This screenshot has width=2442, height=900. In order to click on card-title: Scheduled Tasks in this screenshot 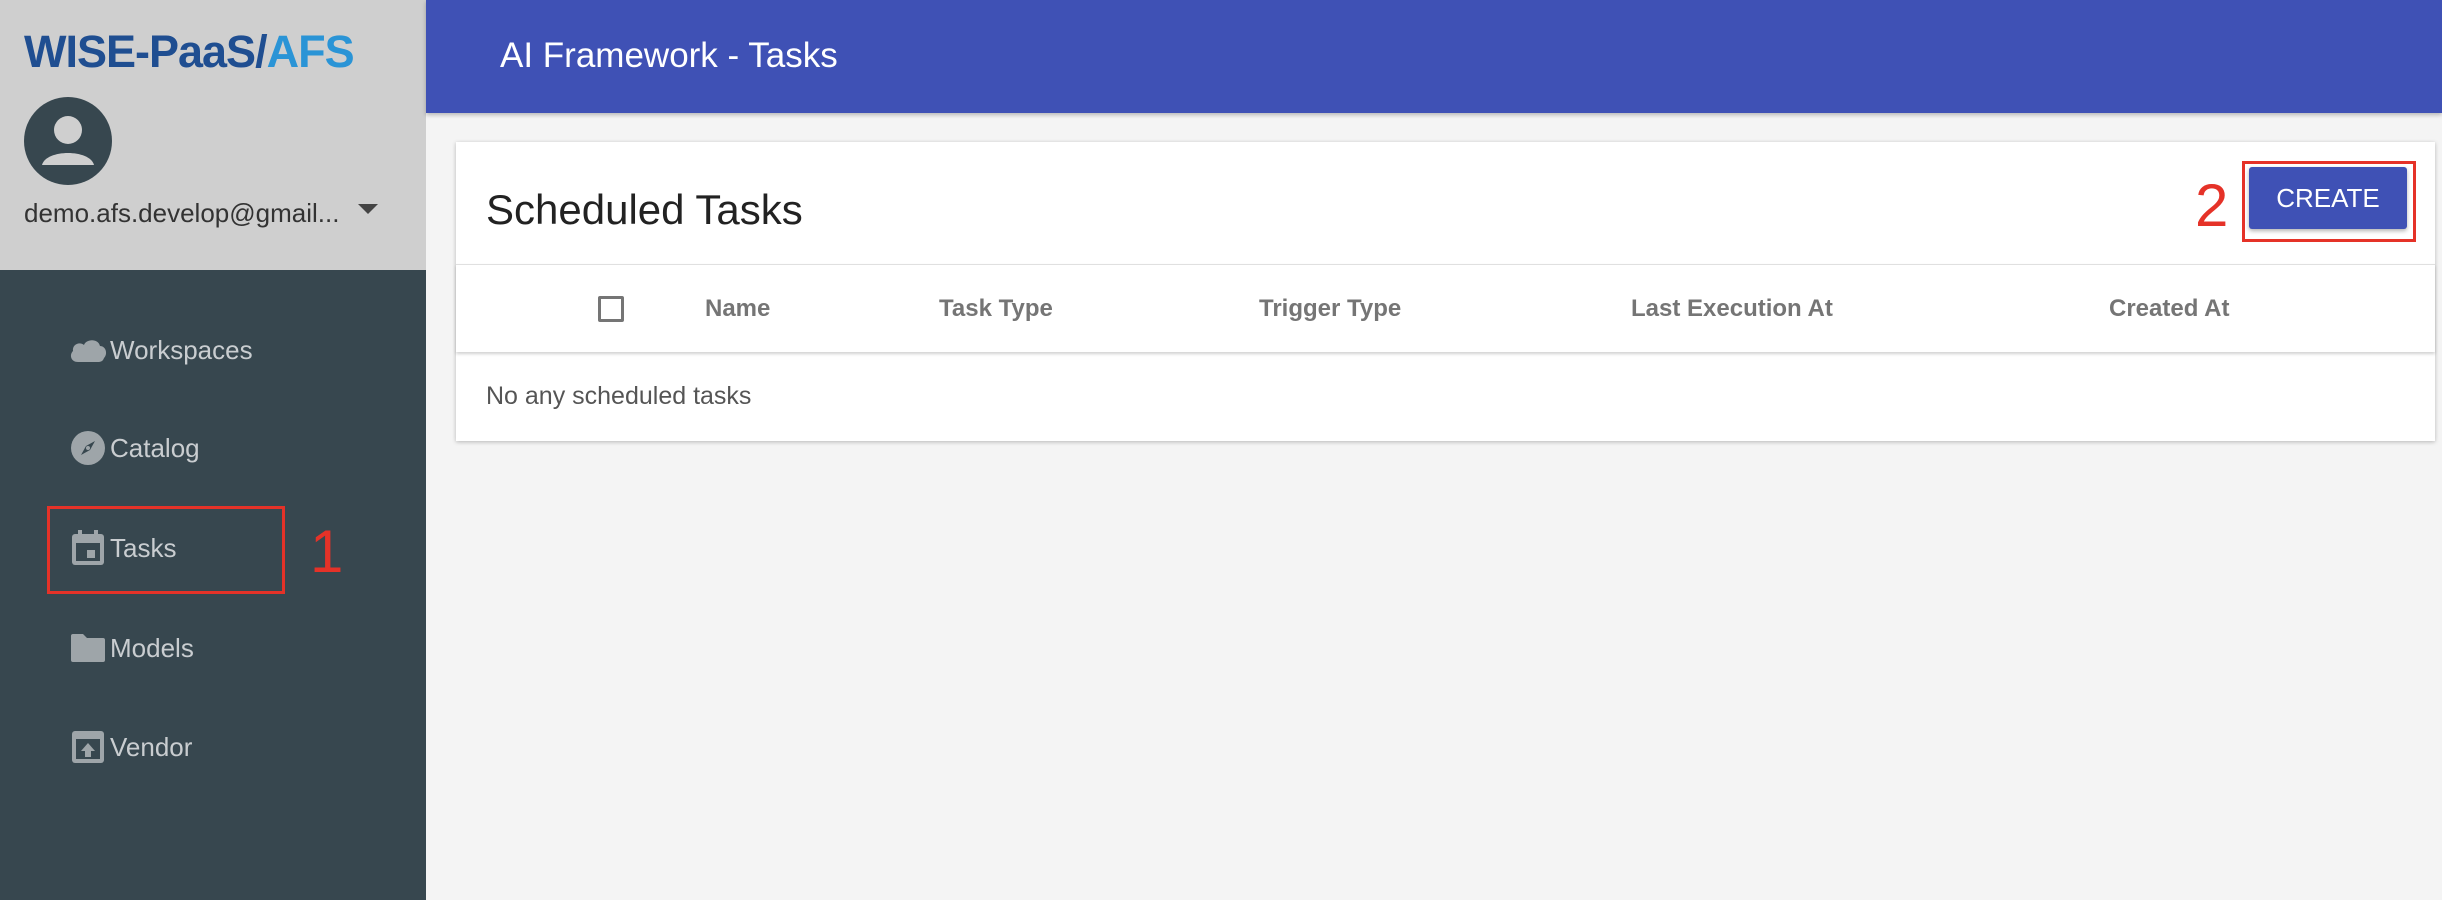, I will do `click(644, 209)`.